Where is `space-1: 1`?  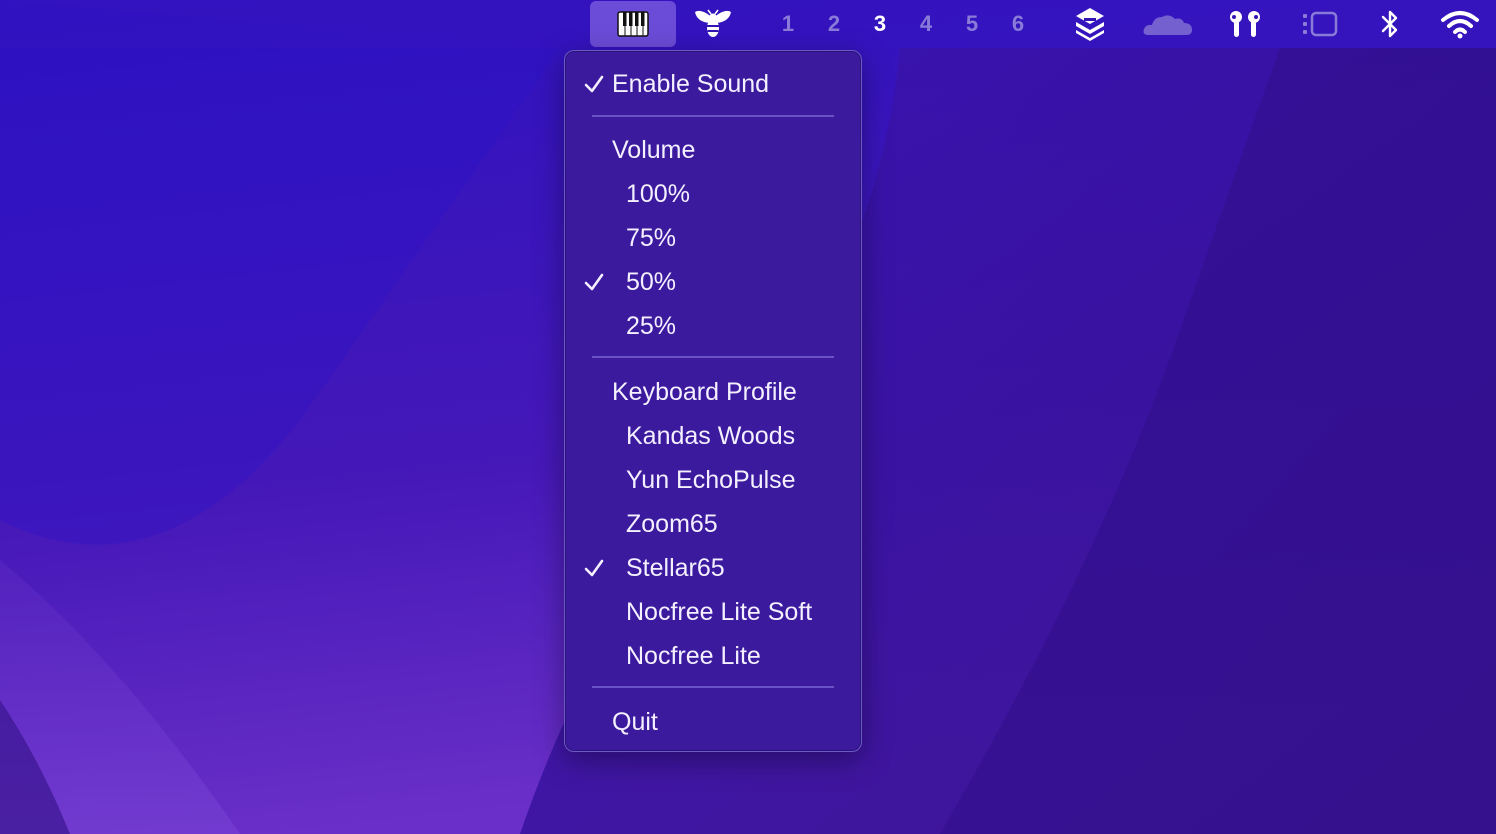
space-1: 1 is located at coordinates (788, 24).